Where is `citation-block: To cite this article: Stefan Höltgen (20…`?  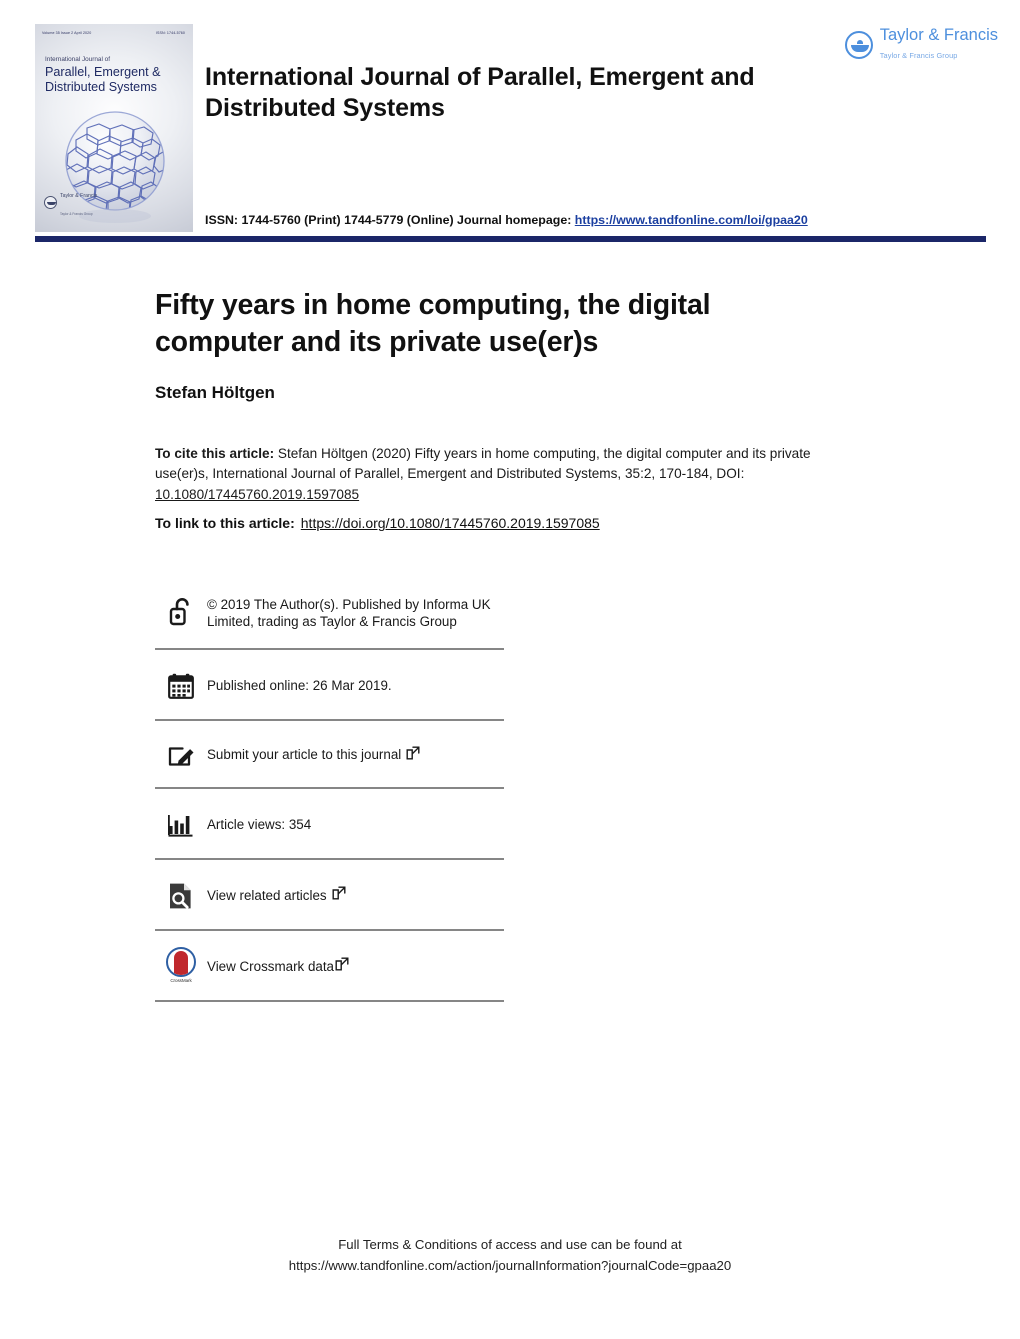 citation-block: To cite this article: Stefan Höltgen (20… is located at coordinates (505, 474).